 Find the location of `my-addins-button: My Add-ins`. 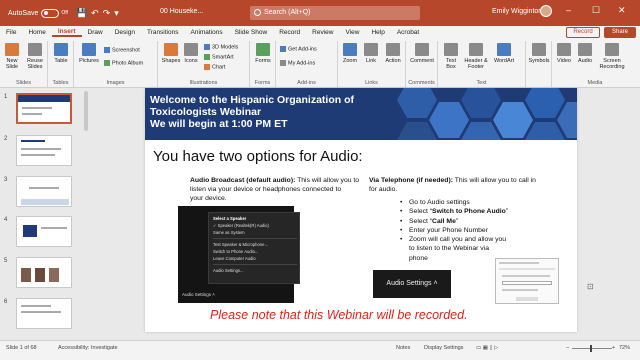

my-addins-button: My Add-ins is located at coordinates (297, 63).